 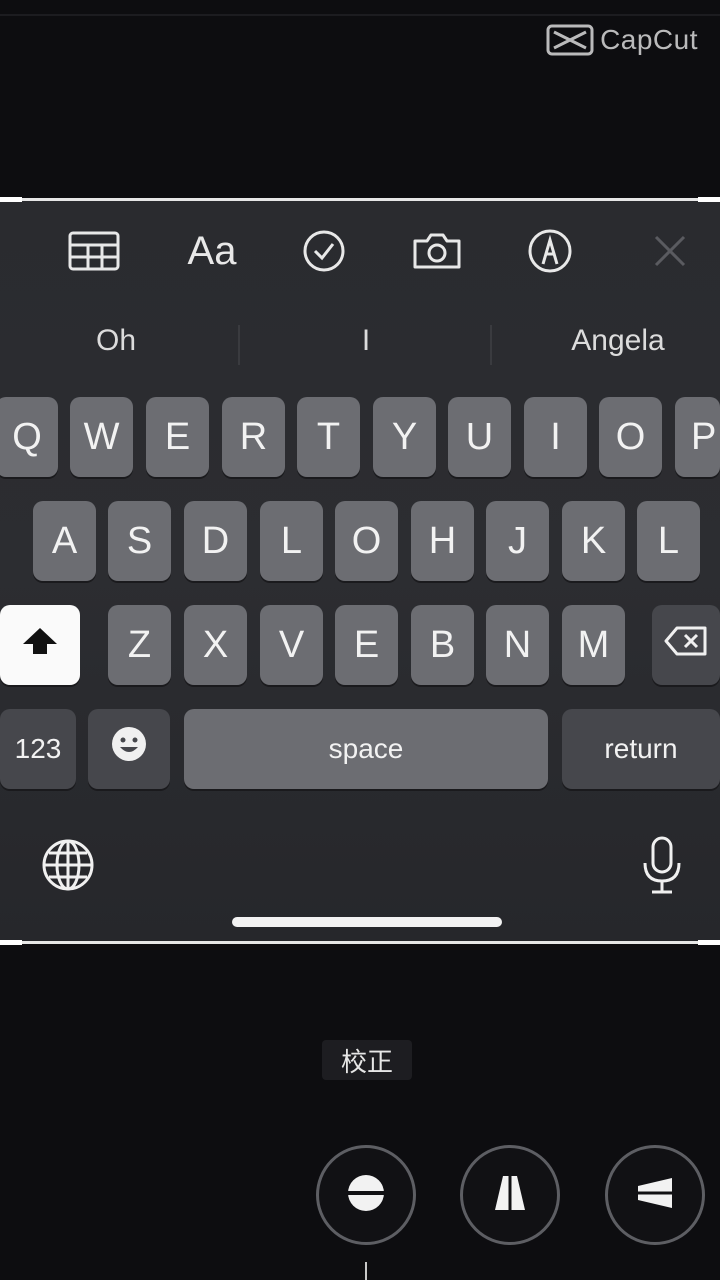 What do you see at coordinates (593, 645) in the screenshot?
I see `key-m: M` at bounding box center [593, 645].